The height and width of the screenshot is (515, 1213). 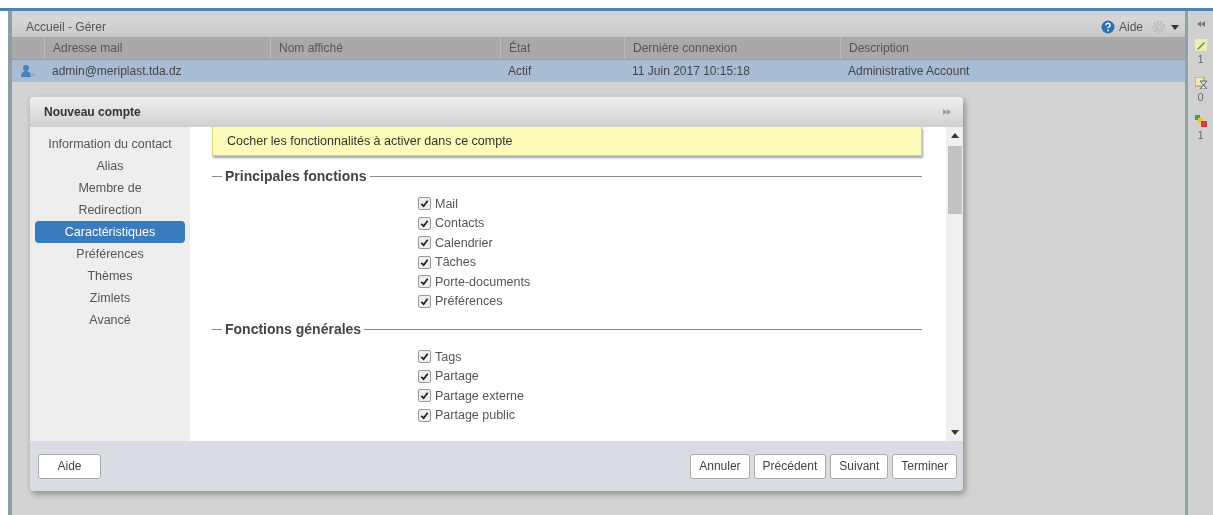 What do you see at coordinates (92, 112) in the screenshot?
I see `dialog-title: Nouveau compte` at bounding box center [92, 112].